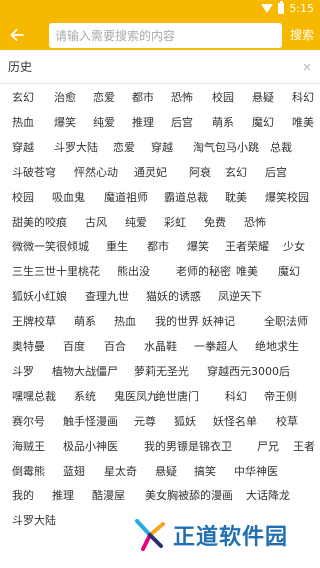 This screenshot has height=568, width=320. Describe the element at coordinates (39, 297) in the screenshot. I see `history-tag: 狐妖小红娘` at that location.